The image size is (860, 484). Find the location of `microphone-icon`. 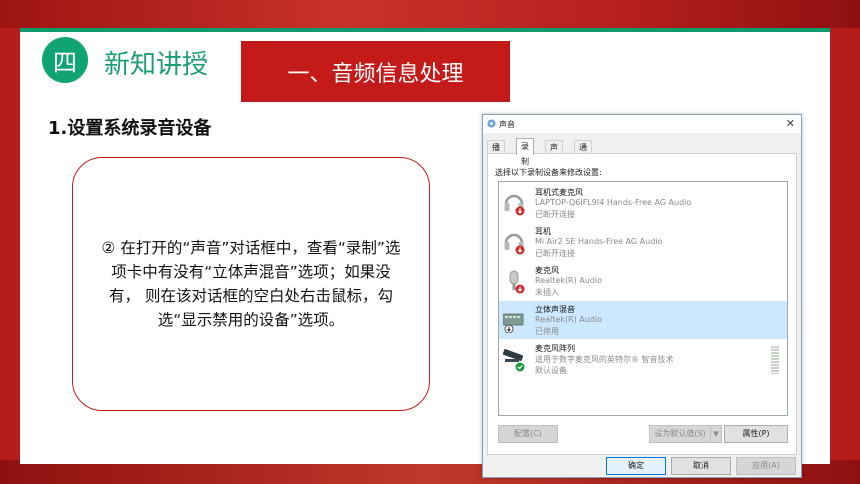

microphone-icon is located at coordinates (517, 282).